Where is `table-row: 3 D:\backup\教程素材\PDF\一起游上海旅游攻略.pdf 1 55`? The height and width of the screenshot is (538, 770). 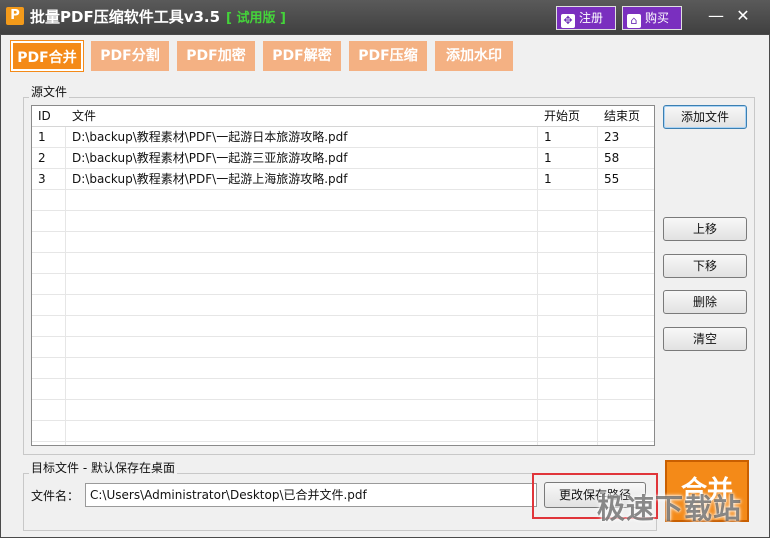
table-row: 3 D:\backup\教程素材\PDF\一起游上海旅游攻略.pdf 1 55 is located at coordinates (343, 179).